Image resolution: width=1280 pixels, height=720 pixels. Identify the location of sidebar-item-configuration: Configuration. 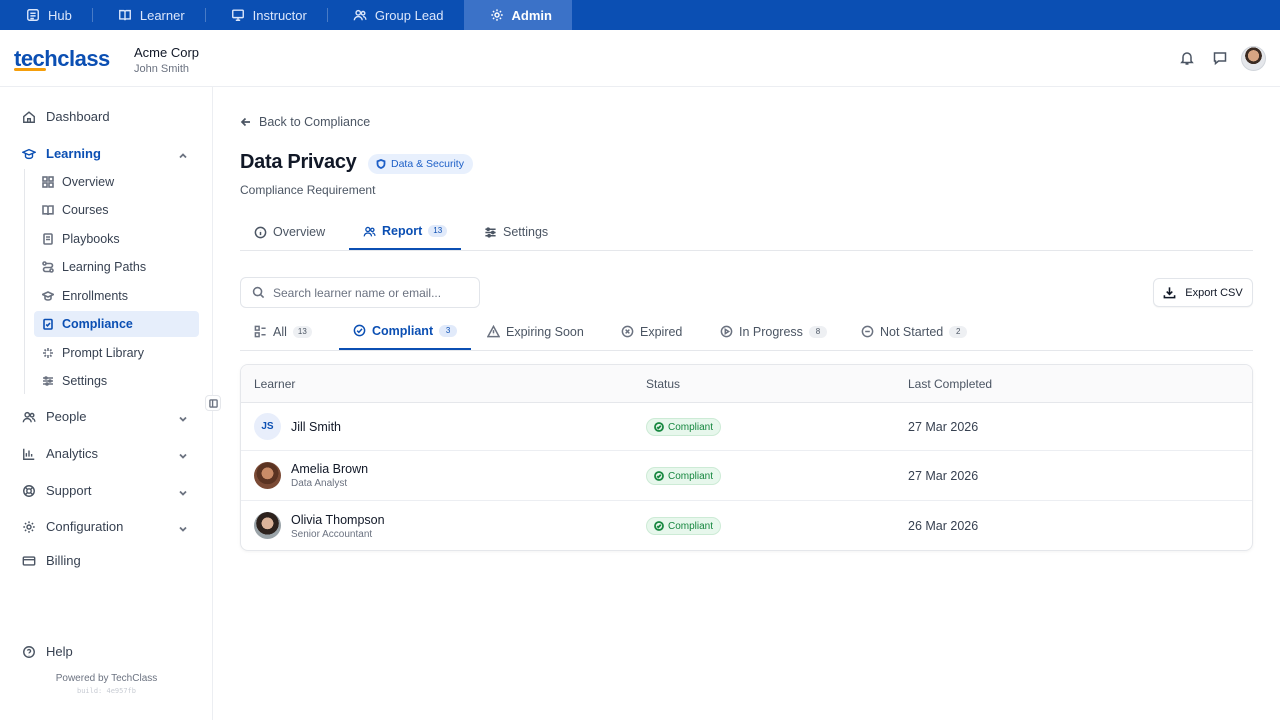
(72, 526).